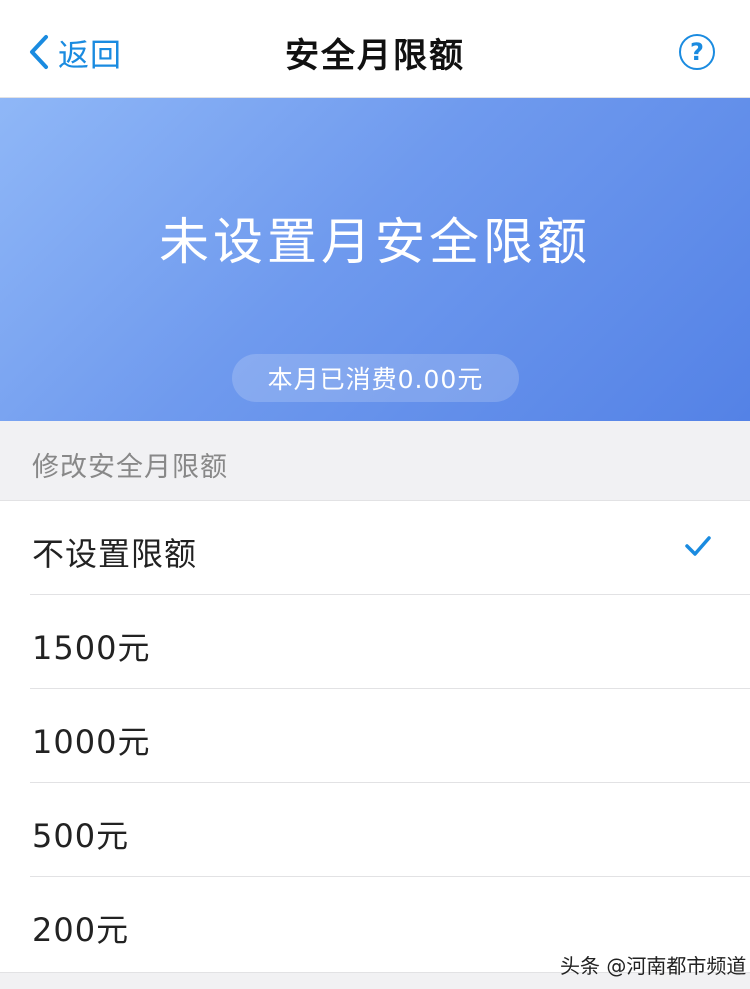 Image resolution: width=750 pixels, height=989 pixels. I want to click on monthly-spent-badge: 本月已消费0.00元, so click(375, 378).